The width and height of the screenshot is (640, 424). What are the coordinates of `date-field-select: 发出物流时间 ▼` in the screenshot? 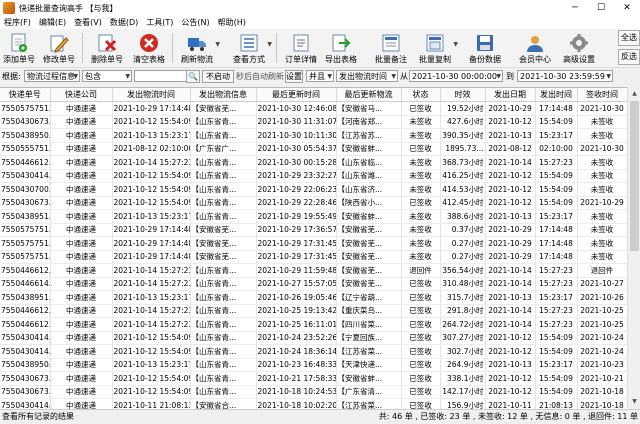 It's located at (367, 76).